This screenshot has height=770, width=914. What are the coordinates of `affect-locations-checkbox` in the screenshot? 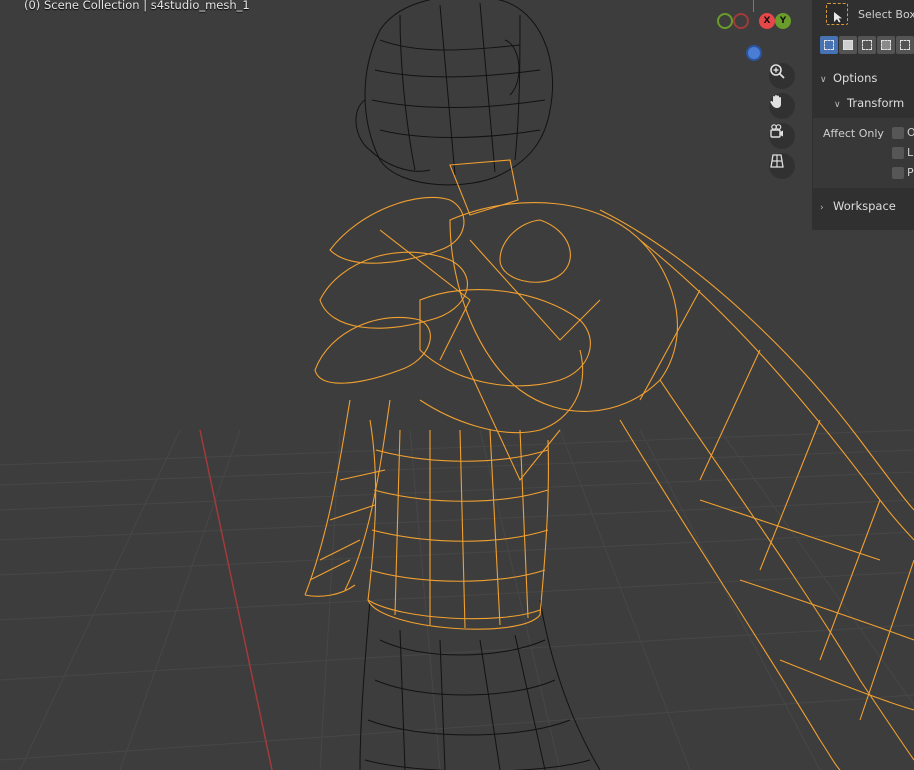 It's located at (898, 153).